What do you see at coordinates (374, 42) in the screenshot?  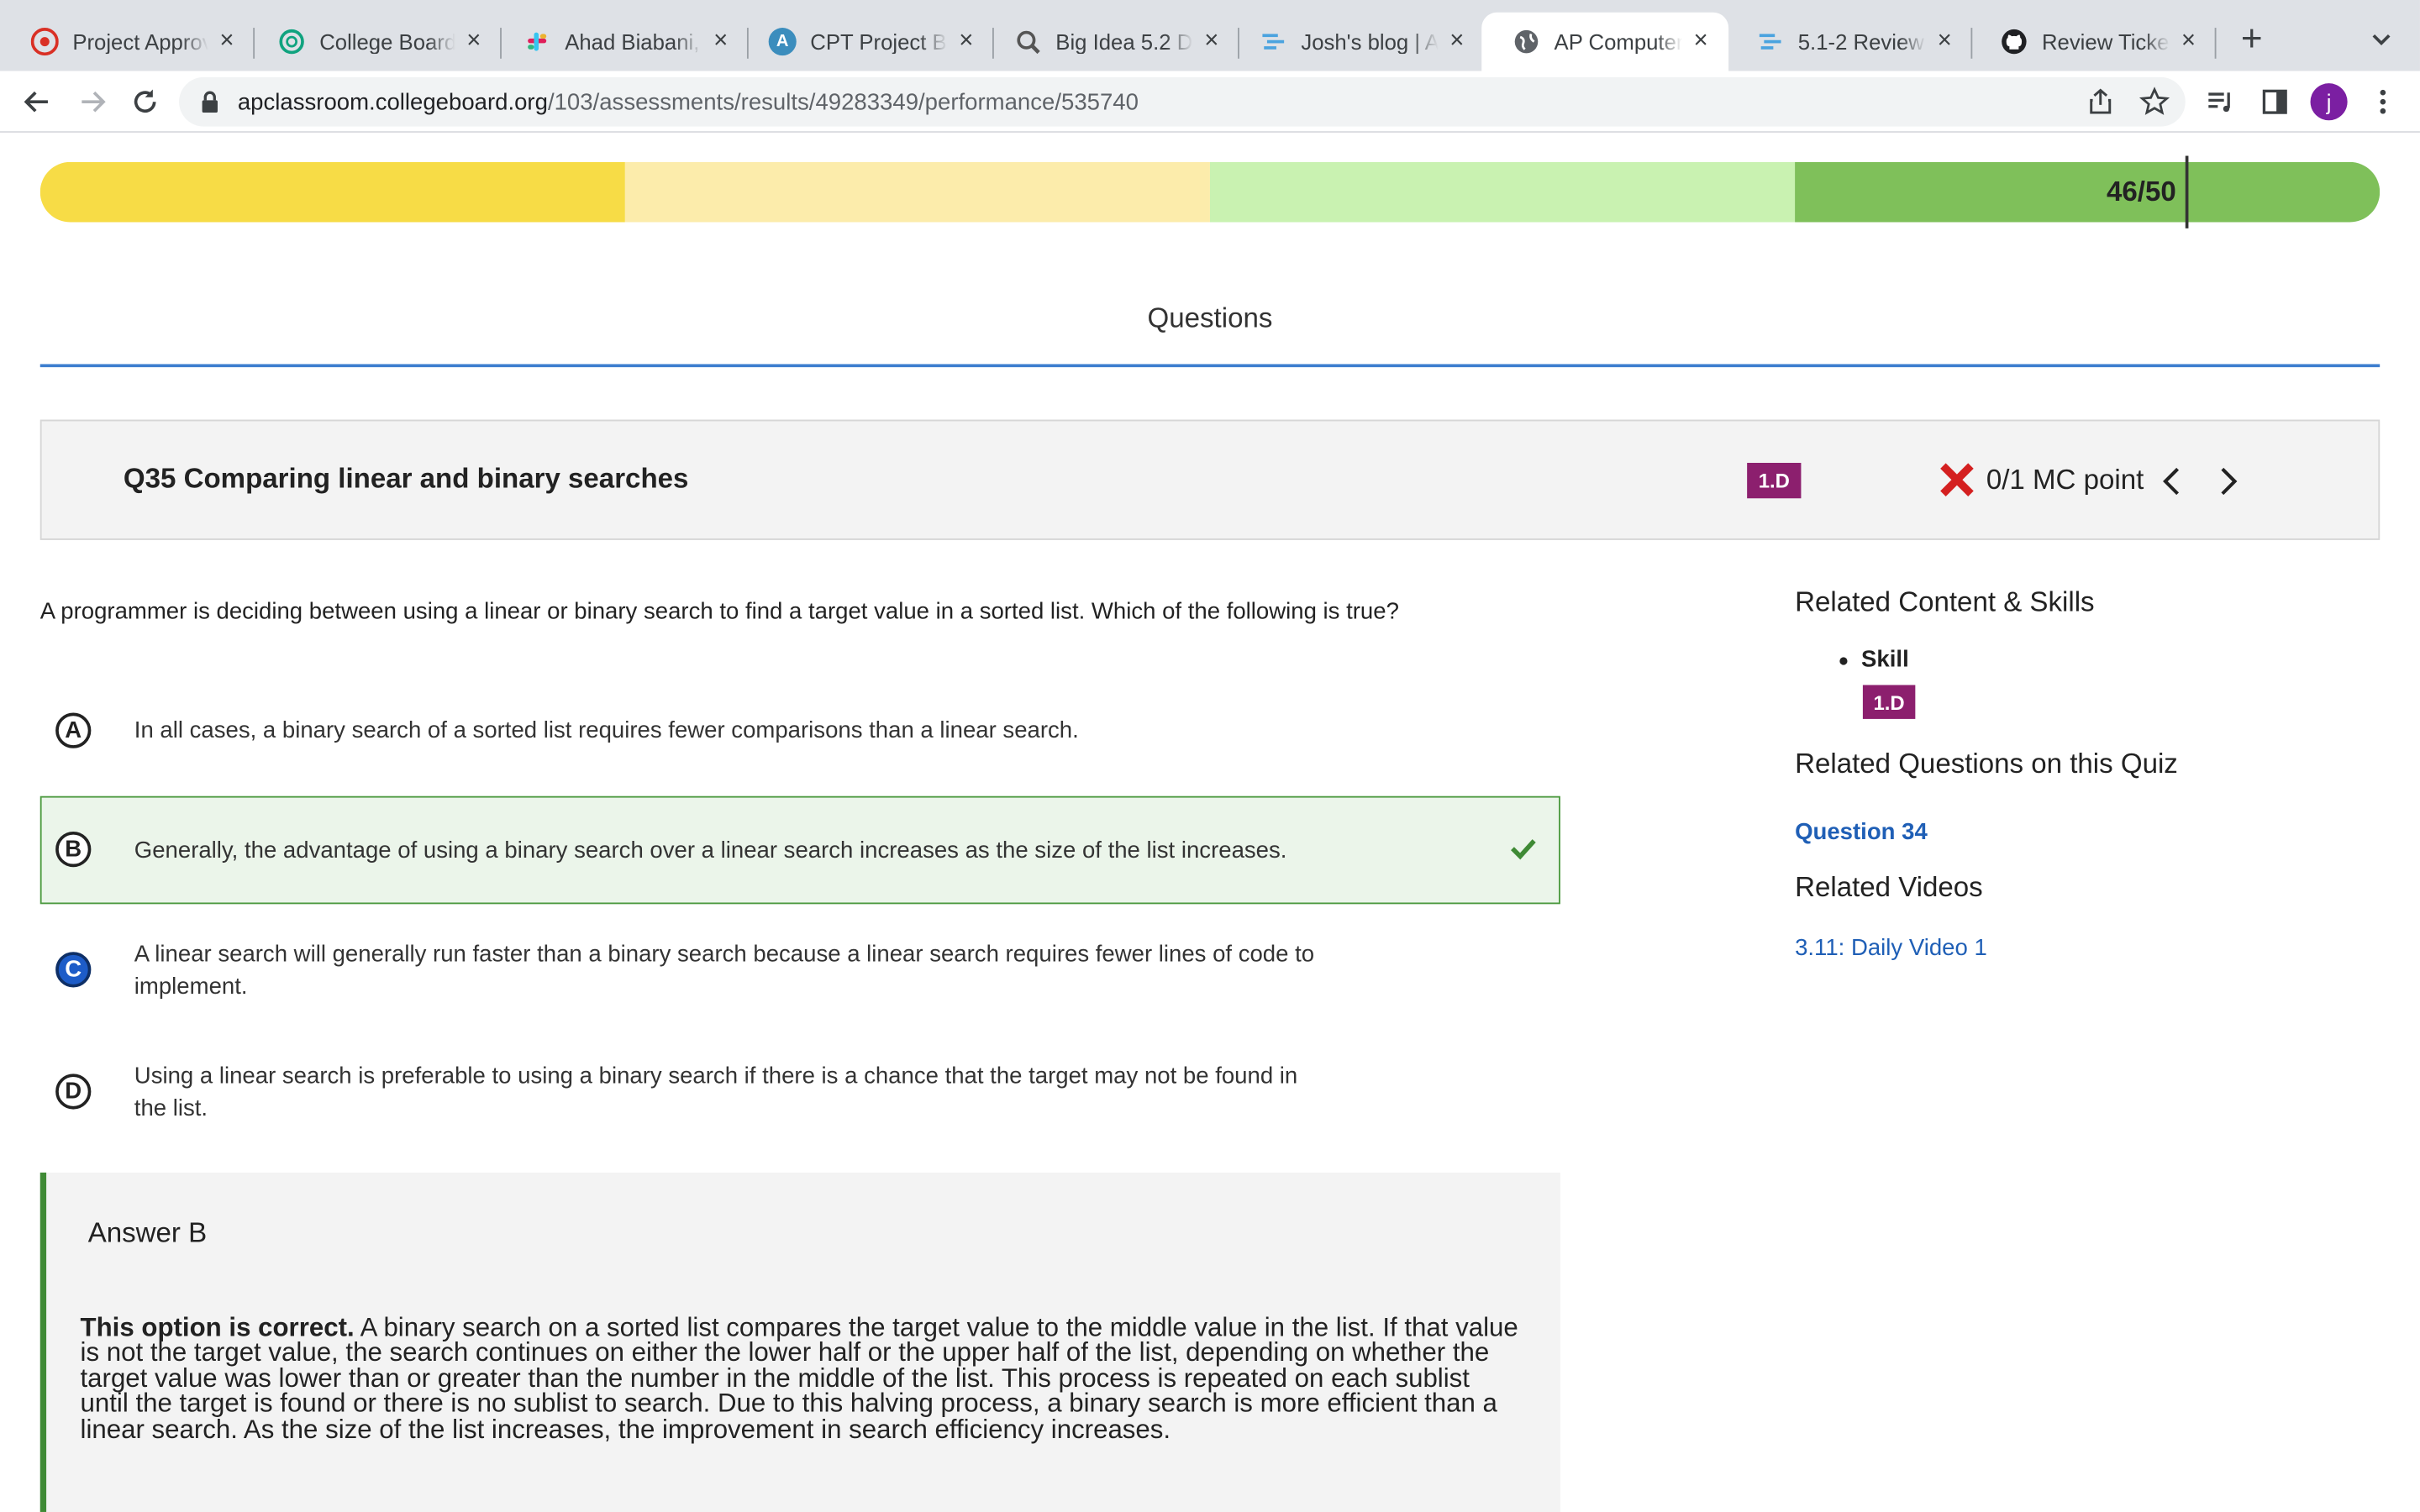 I see `tab-college-board: College Board ×` at bounding box center [374, 42].